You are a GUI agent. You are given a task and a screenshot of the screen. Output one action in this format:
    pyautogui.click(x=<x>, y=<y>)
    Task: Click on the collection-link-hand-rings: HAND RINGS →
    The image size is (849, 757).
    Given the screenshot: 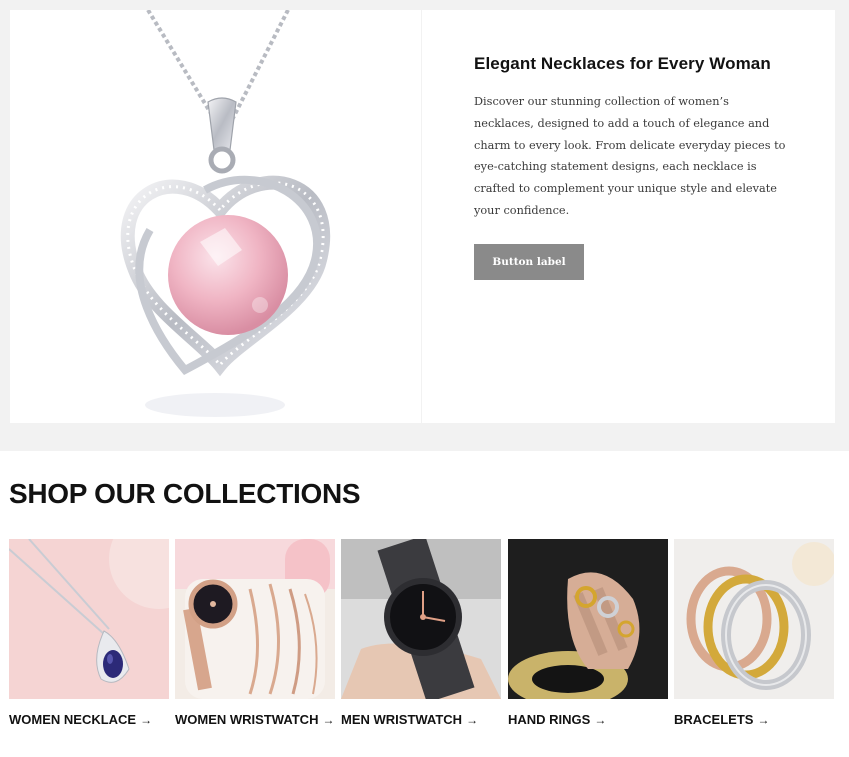 What is the action you would take?
    pyautogui.click(x=588, y=719)
    